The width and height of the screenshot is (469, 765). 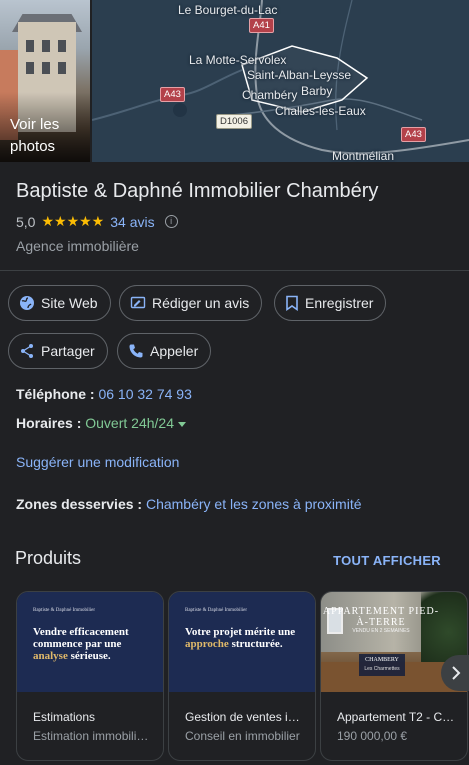 I want to click on phone-icon, so click(x=136, y=351).